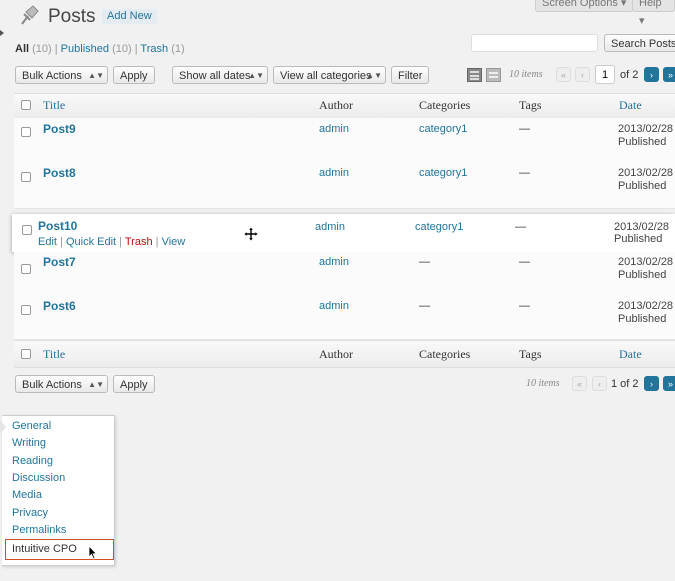 This screenshot has width=675, height=581. Describe the element at coordinates (336, 354) in the screenshot. I see `column-author-footer: Author` at that location.